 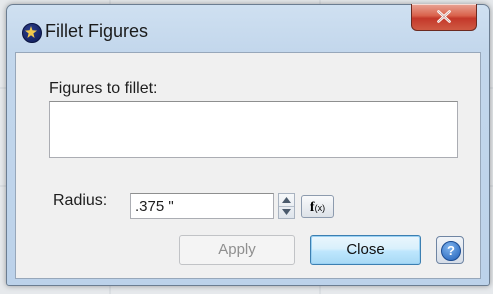 What do you see at coordinates (32, 33) in the screenshot?
I see `star-compass-icon` at bounding box center [32, 33].